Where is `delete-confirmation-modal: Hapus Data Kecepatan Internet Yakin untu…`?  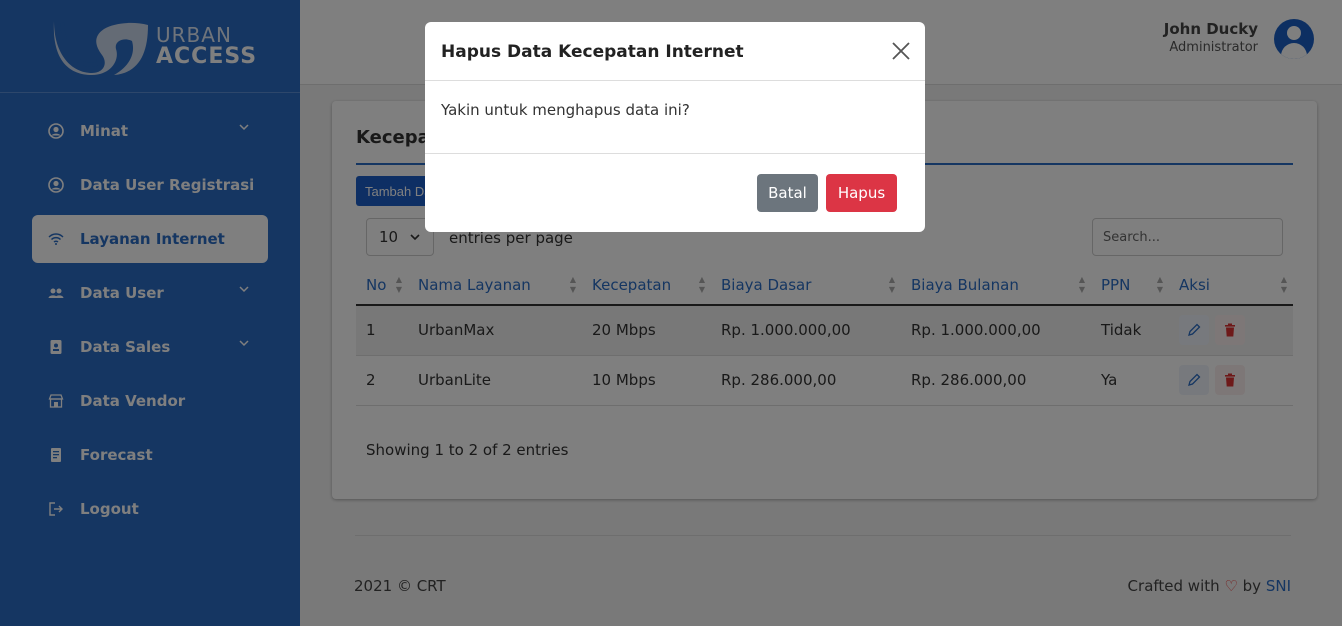 delete-confirmation-modal: Hapus Data Kecepatan Internet Yakin untu… is located at coordinates (675, 127).